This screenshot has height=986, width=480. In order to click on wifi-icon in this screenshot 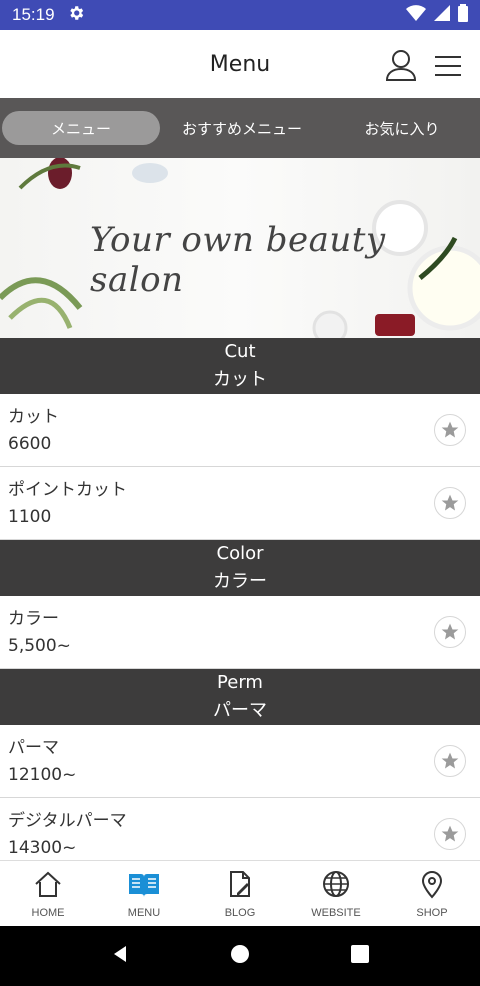, I will do `click(416, 15)`.